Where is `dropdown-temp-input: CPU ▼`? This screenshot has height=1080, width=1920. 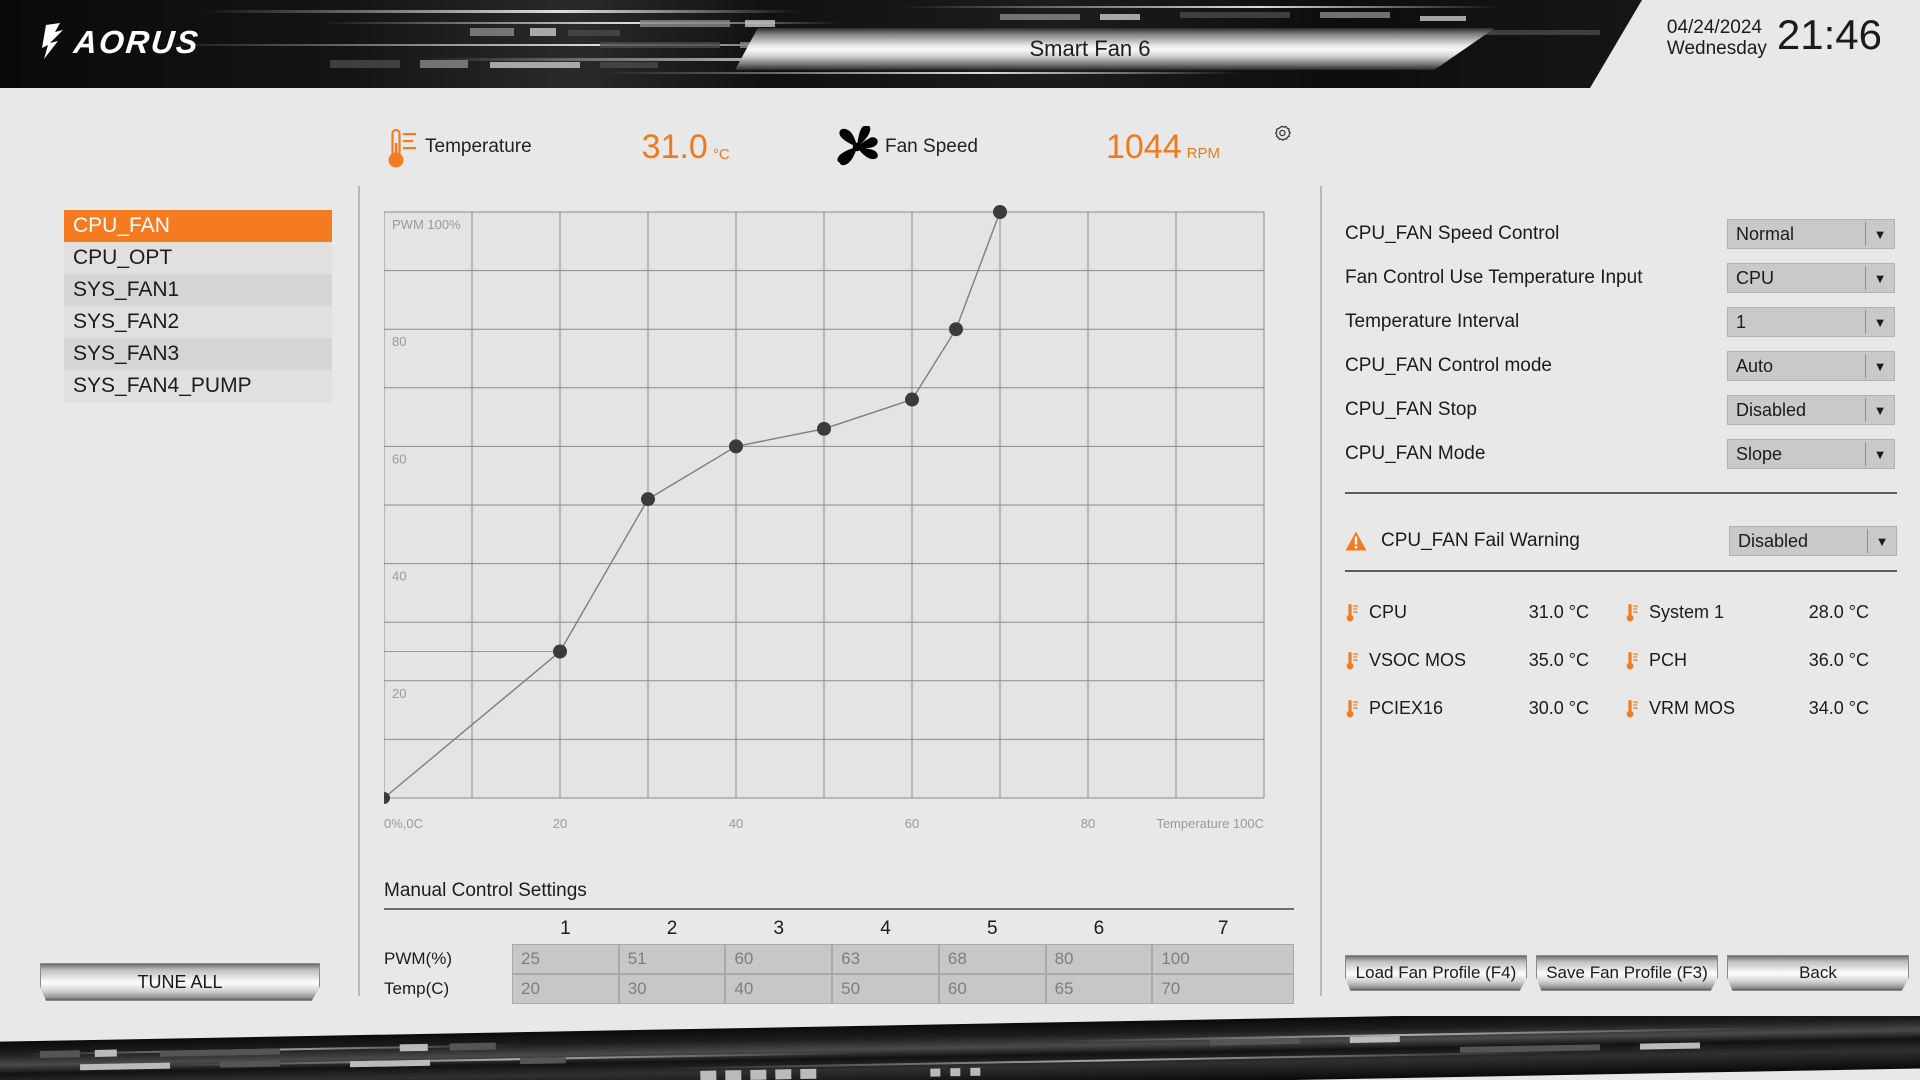 dropdown-temp-input: CPU ▼ is located at coordinates (1811, 278).